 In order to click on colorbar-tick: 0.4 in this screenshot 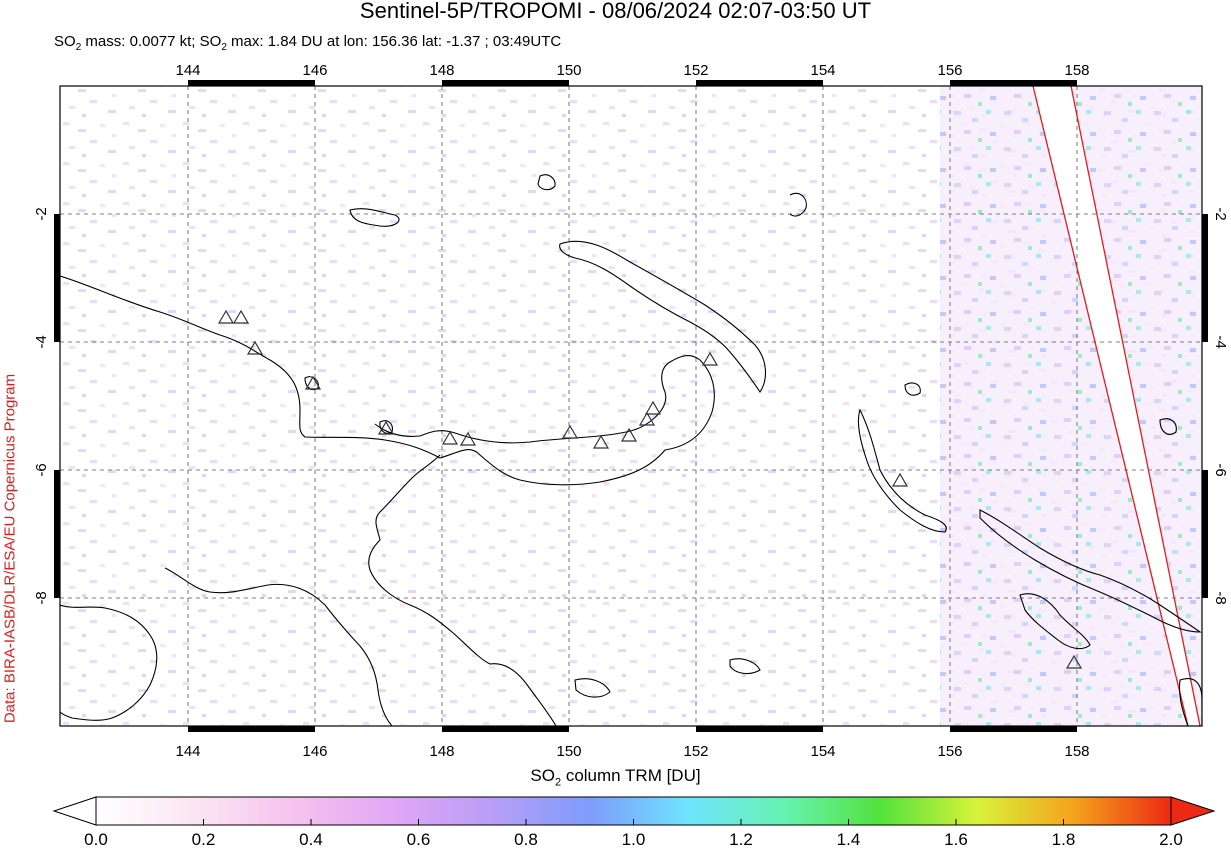, I will do `click(311, 839)`.